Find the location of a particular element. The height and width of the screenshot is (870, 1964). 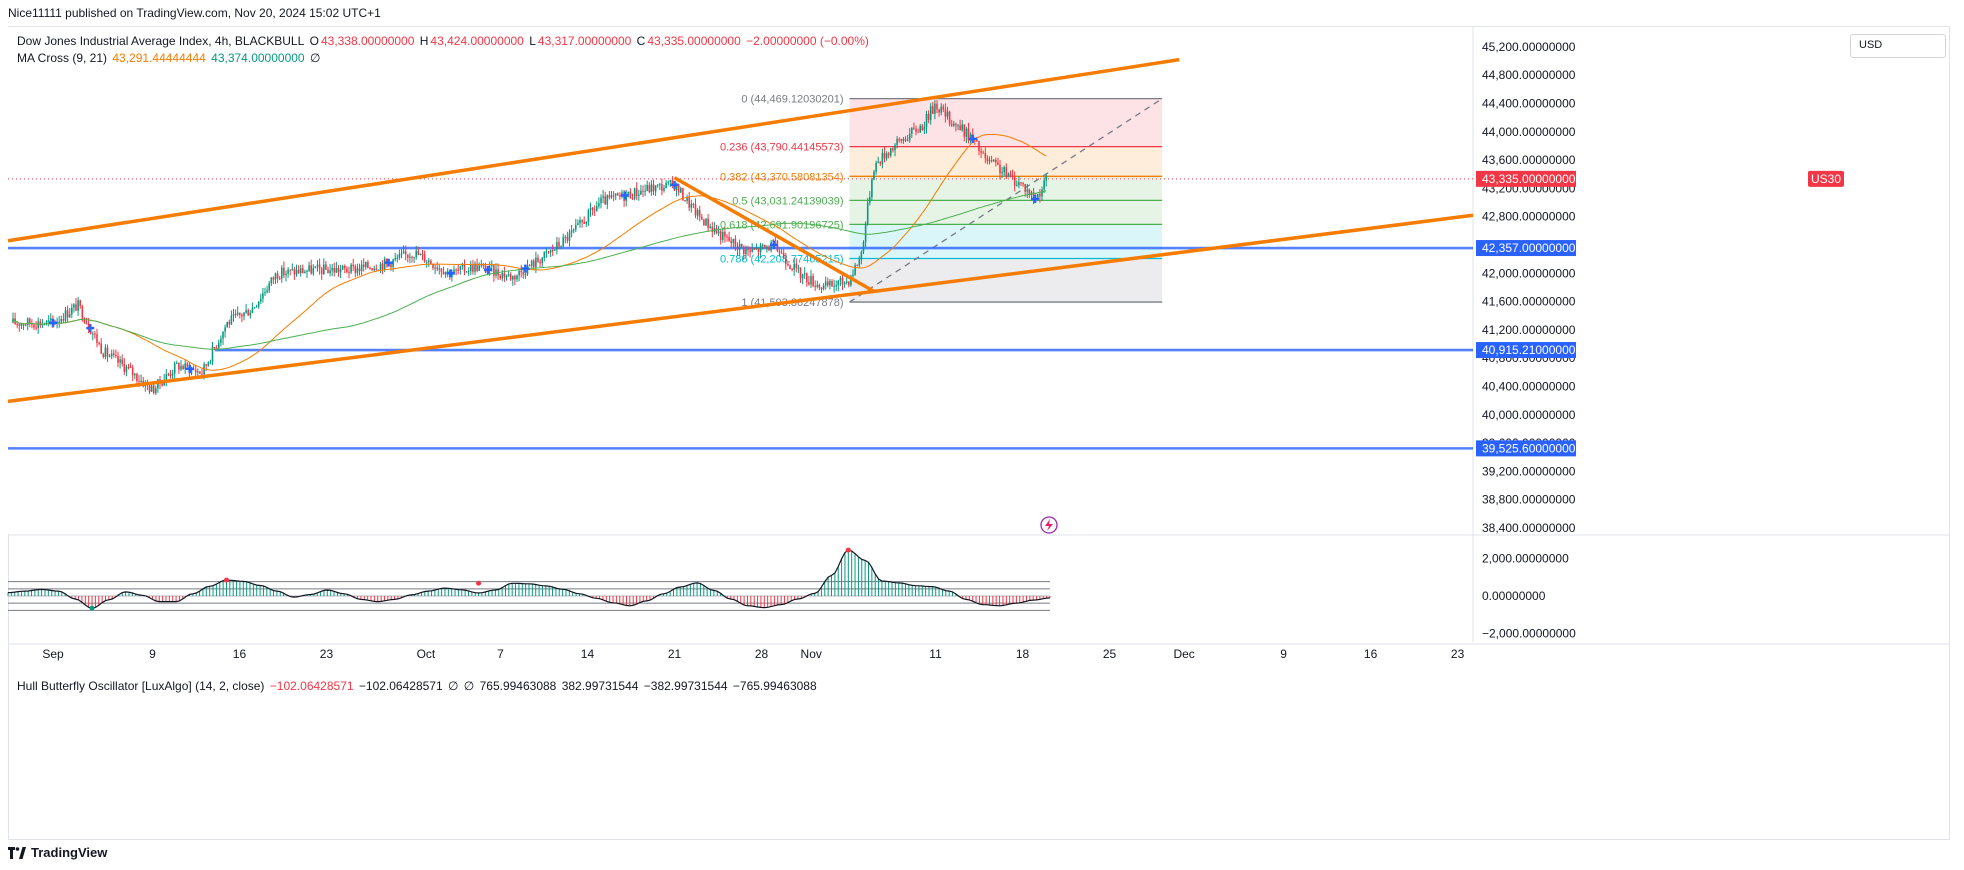

time-axis: Sep 9 16 23 Oct 7 14 21 28 Nov 11 18 25 Dec 9 16 23 is located at coordinates (753, 654).